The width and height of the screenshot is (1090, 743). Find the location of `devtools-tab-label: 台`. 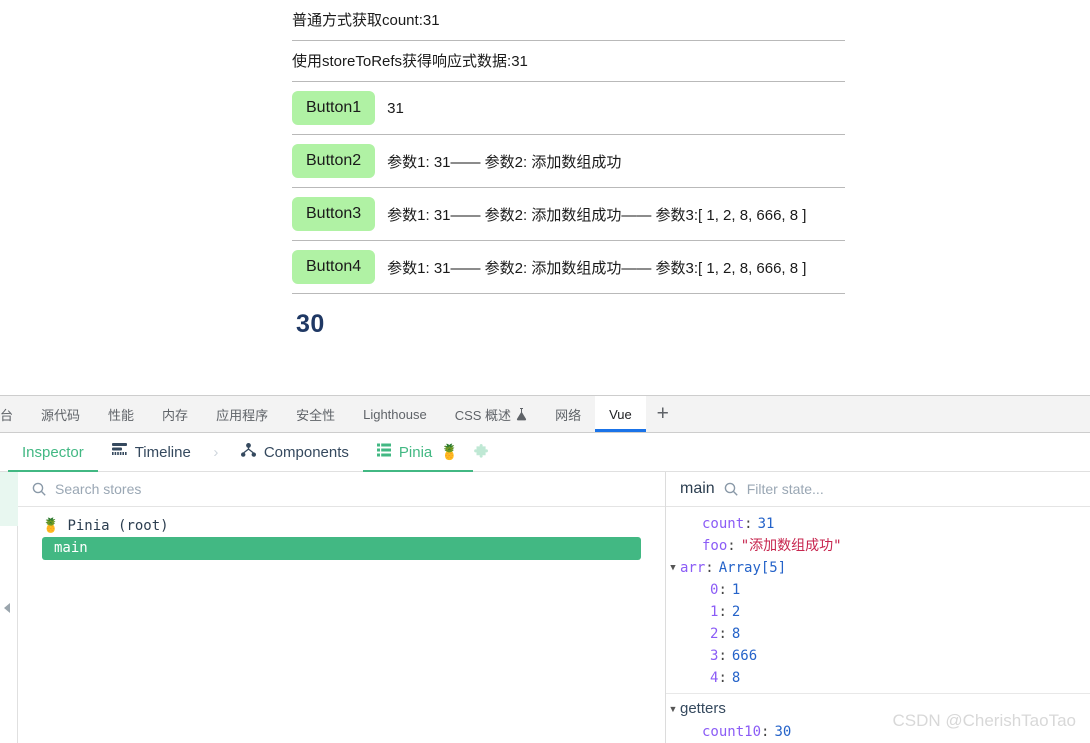

devtools-tab-label: 台 is located at coordinates (7, 415).